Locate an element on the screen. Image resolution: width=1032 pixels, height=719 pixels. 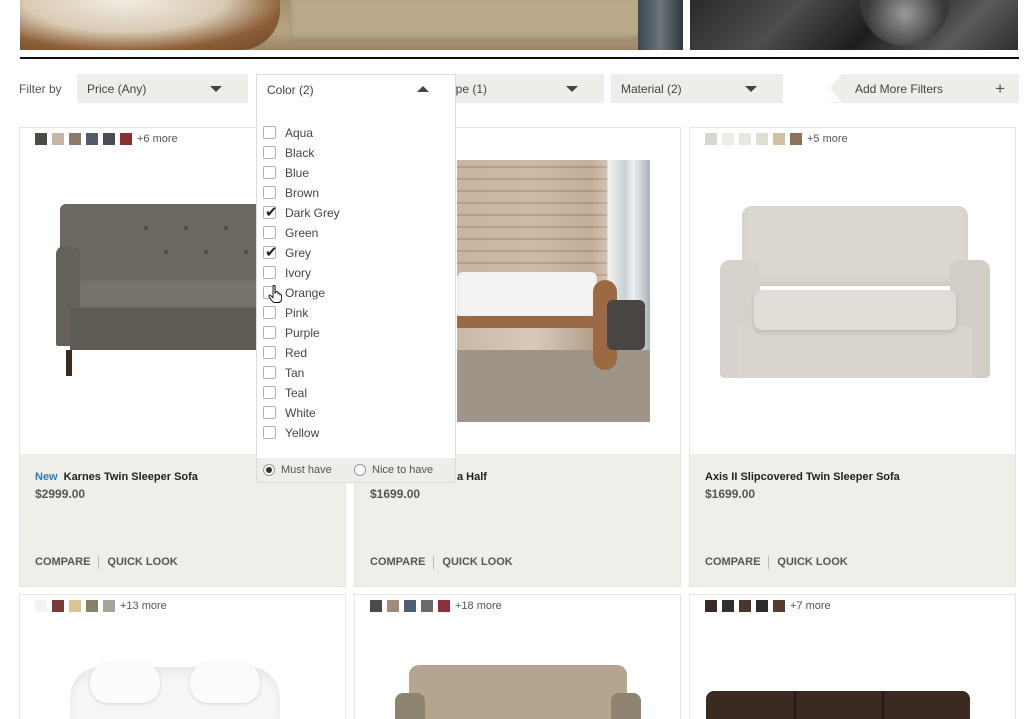
color-option-grey: ✔ Grey is located at coordinates (301, 253).